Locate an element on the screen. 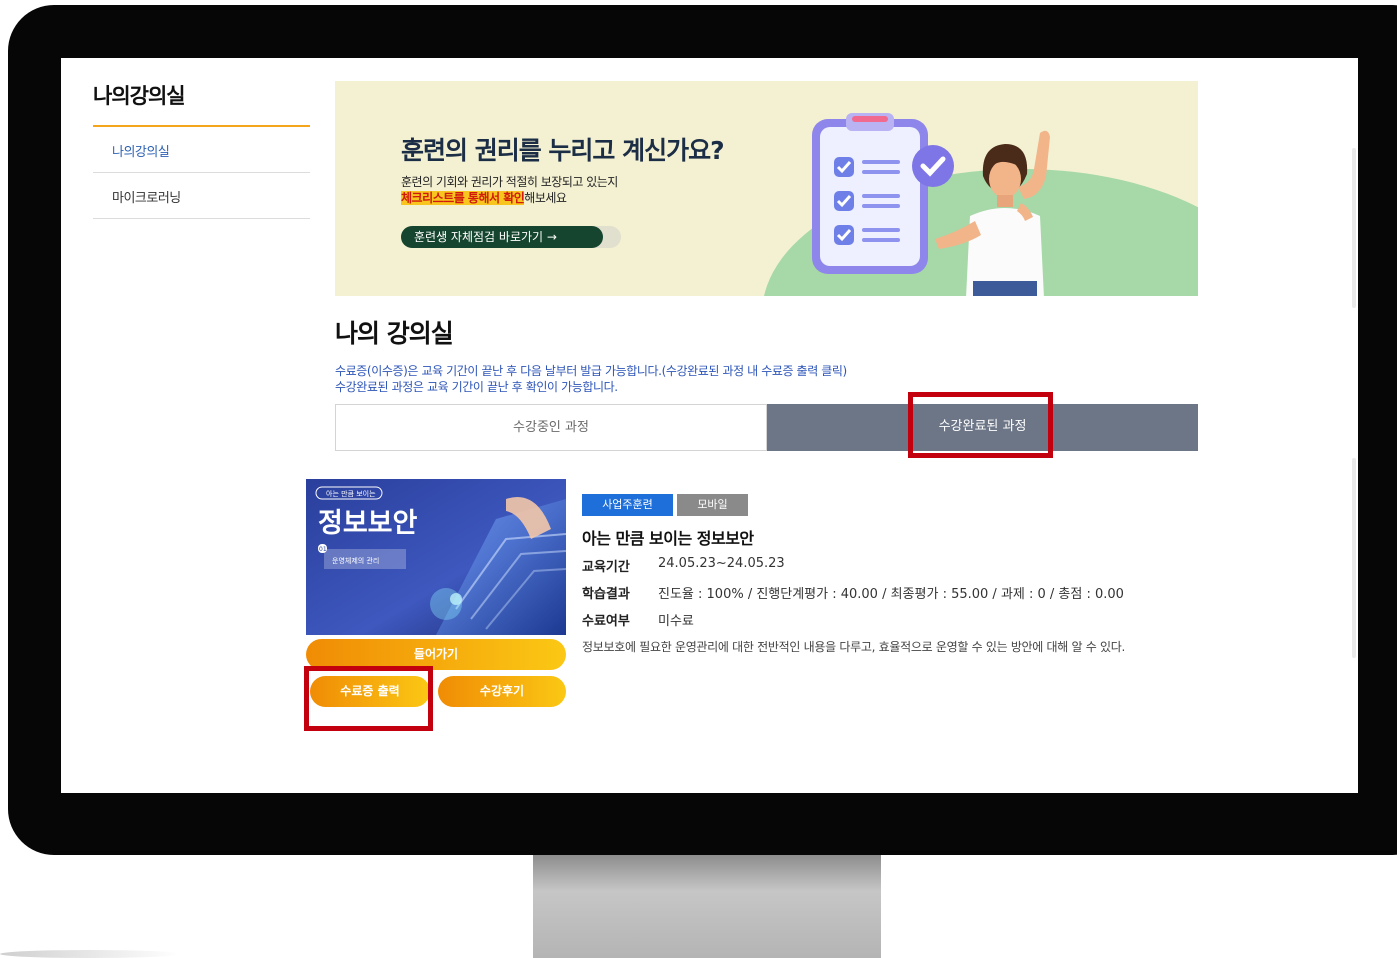 The image size is (1397, 958). highlight-box-completed-tab is located at coordinates (980, 425).